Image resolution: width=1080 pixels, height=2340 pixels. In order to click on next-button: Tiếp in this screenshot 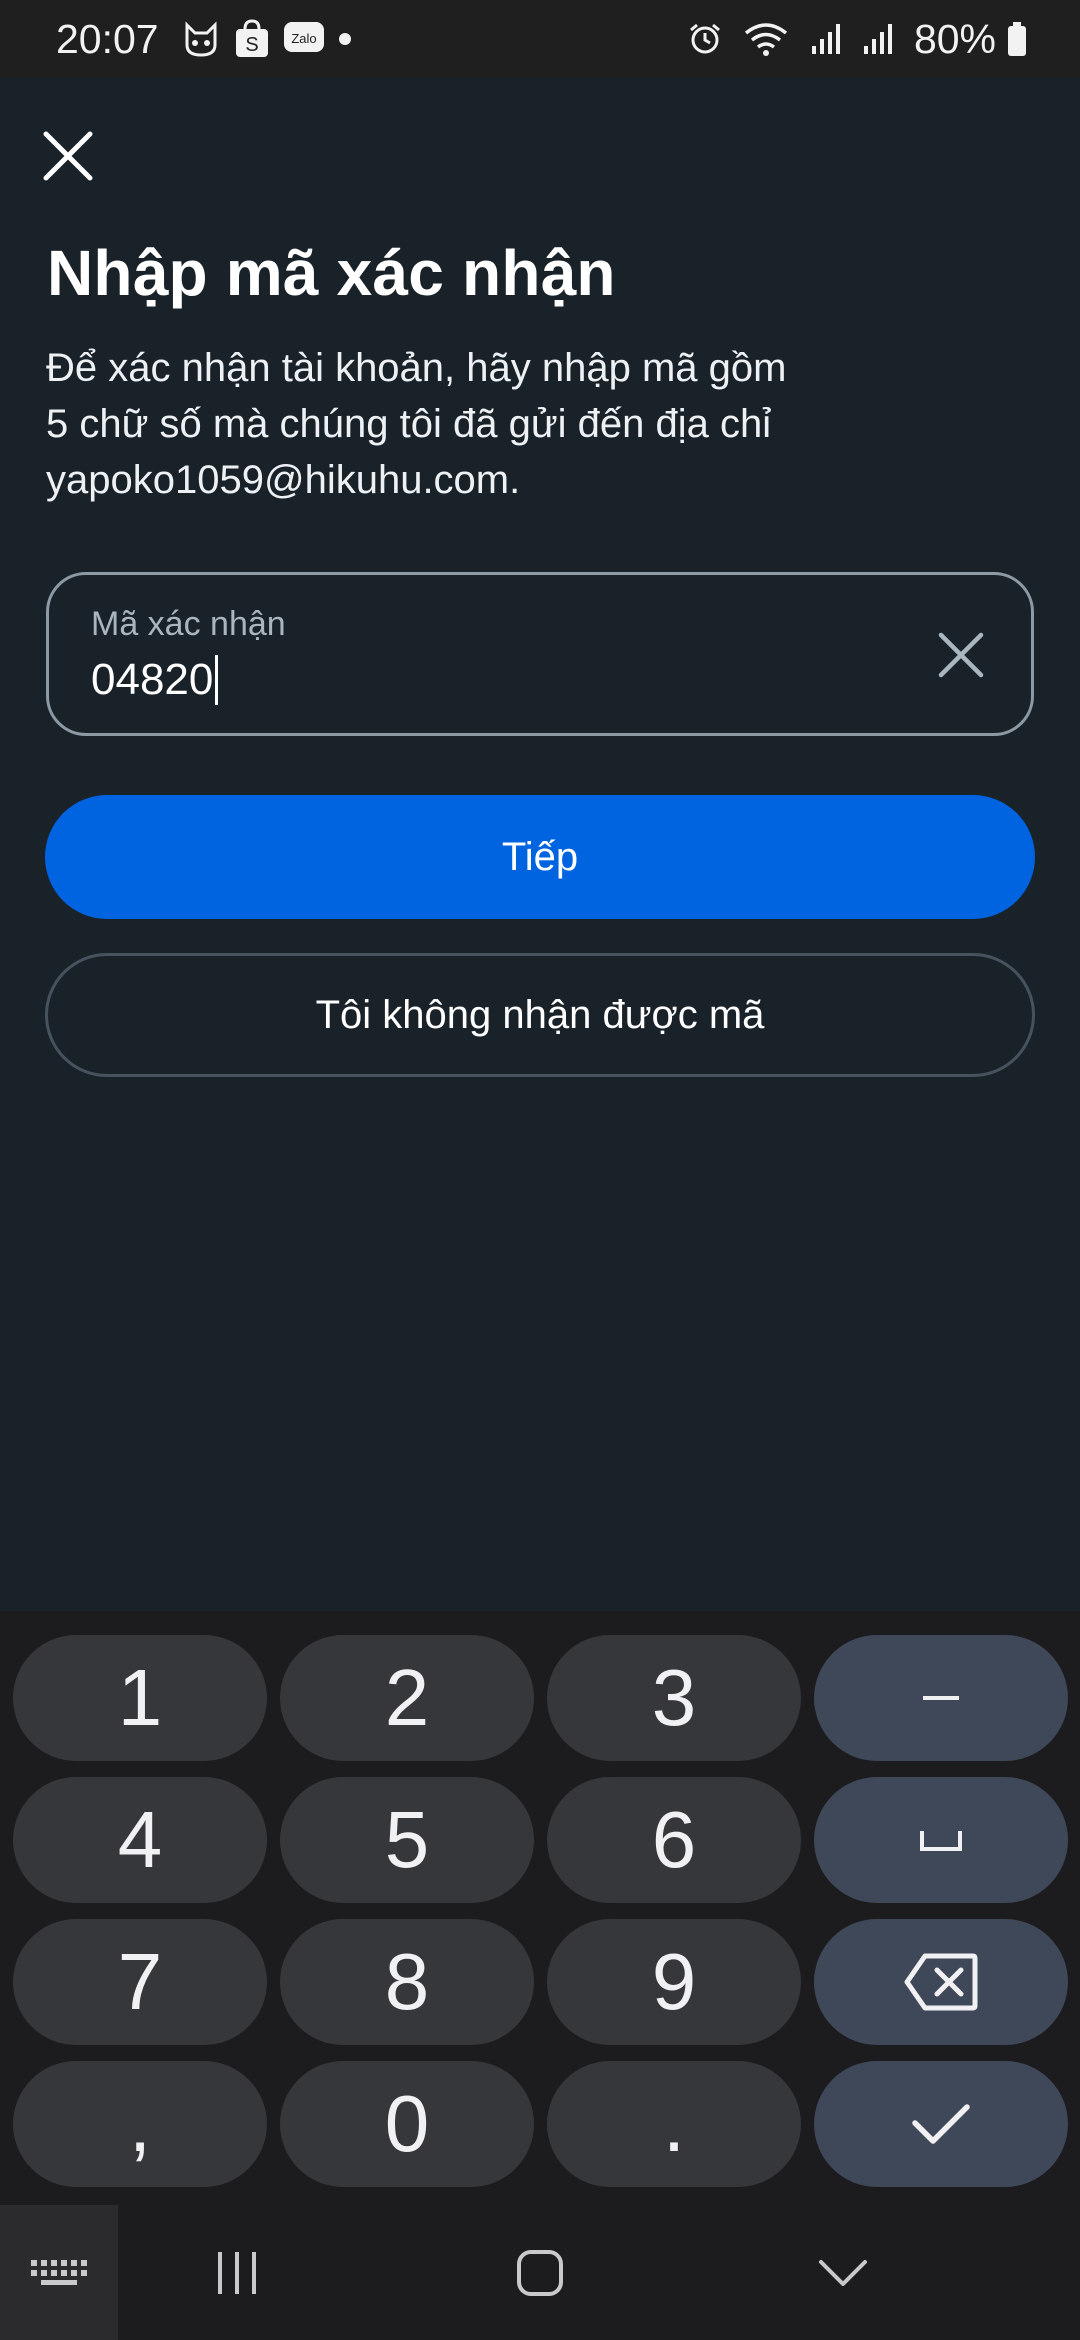, I will do `click(540, 857)`.